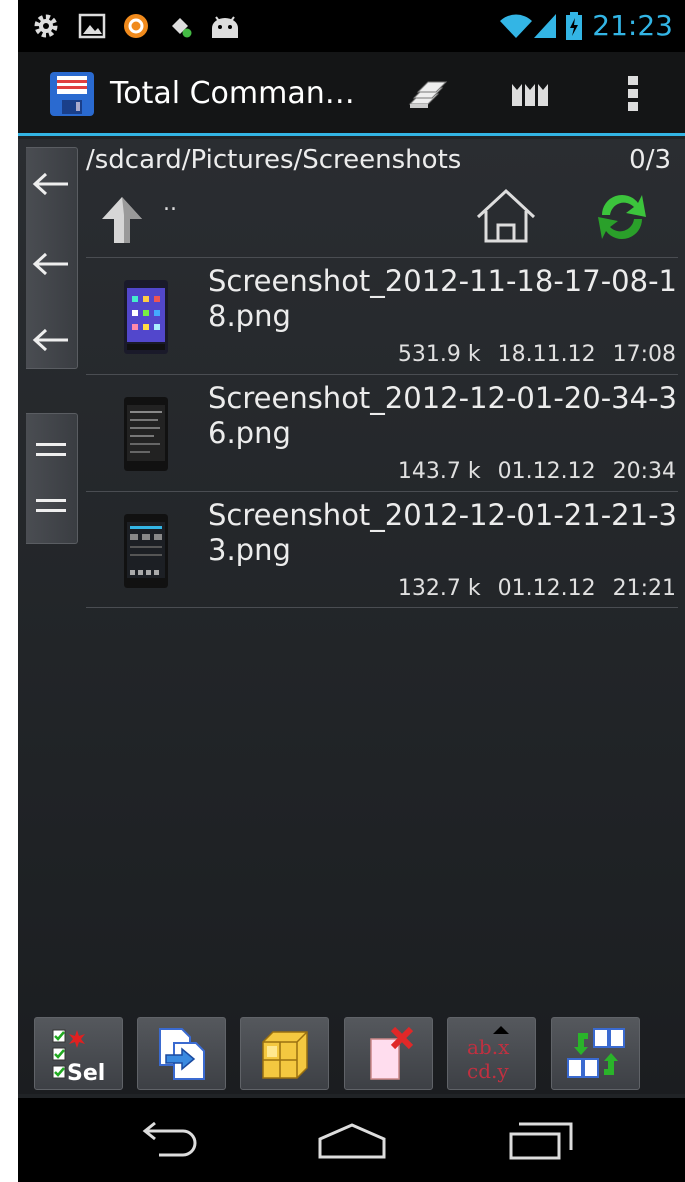  I want to click on select-label: Sel, so click(86, 1072).